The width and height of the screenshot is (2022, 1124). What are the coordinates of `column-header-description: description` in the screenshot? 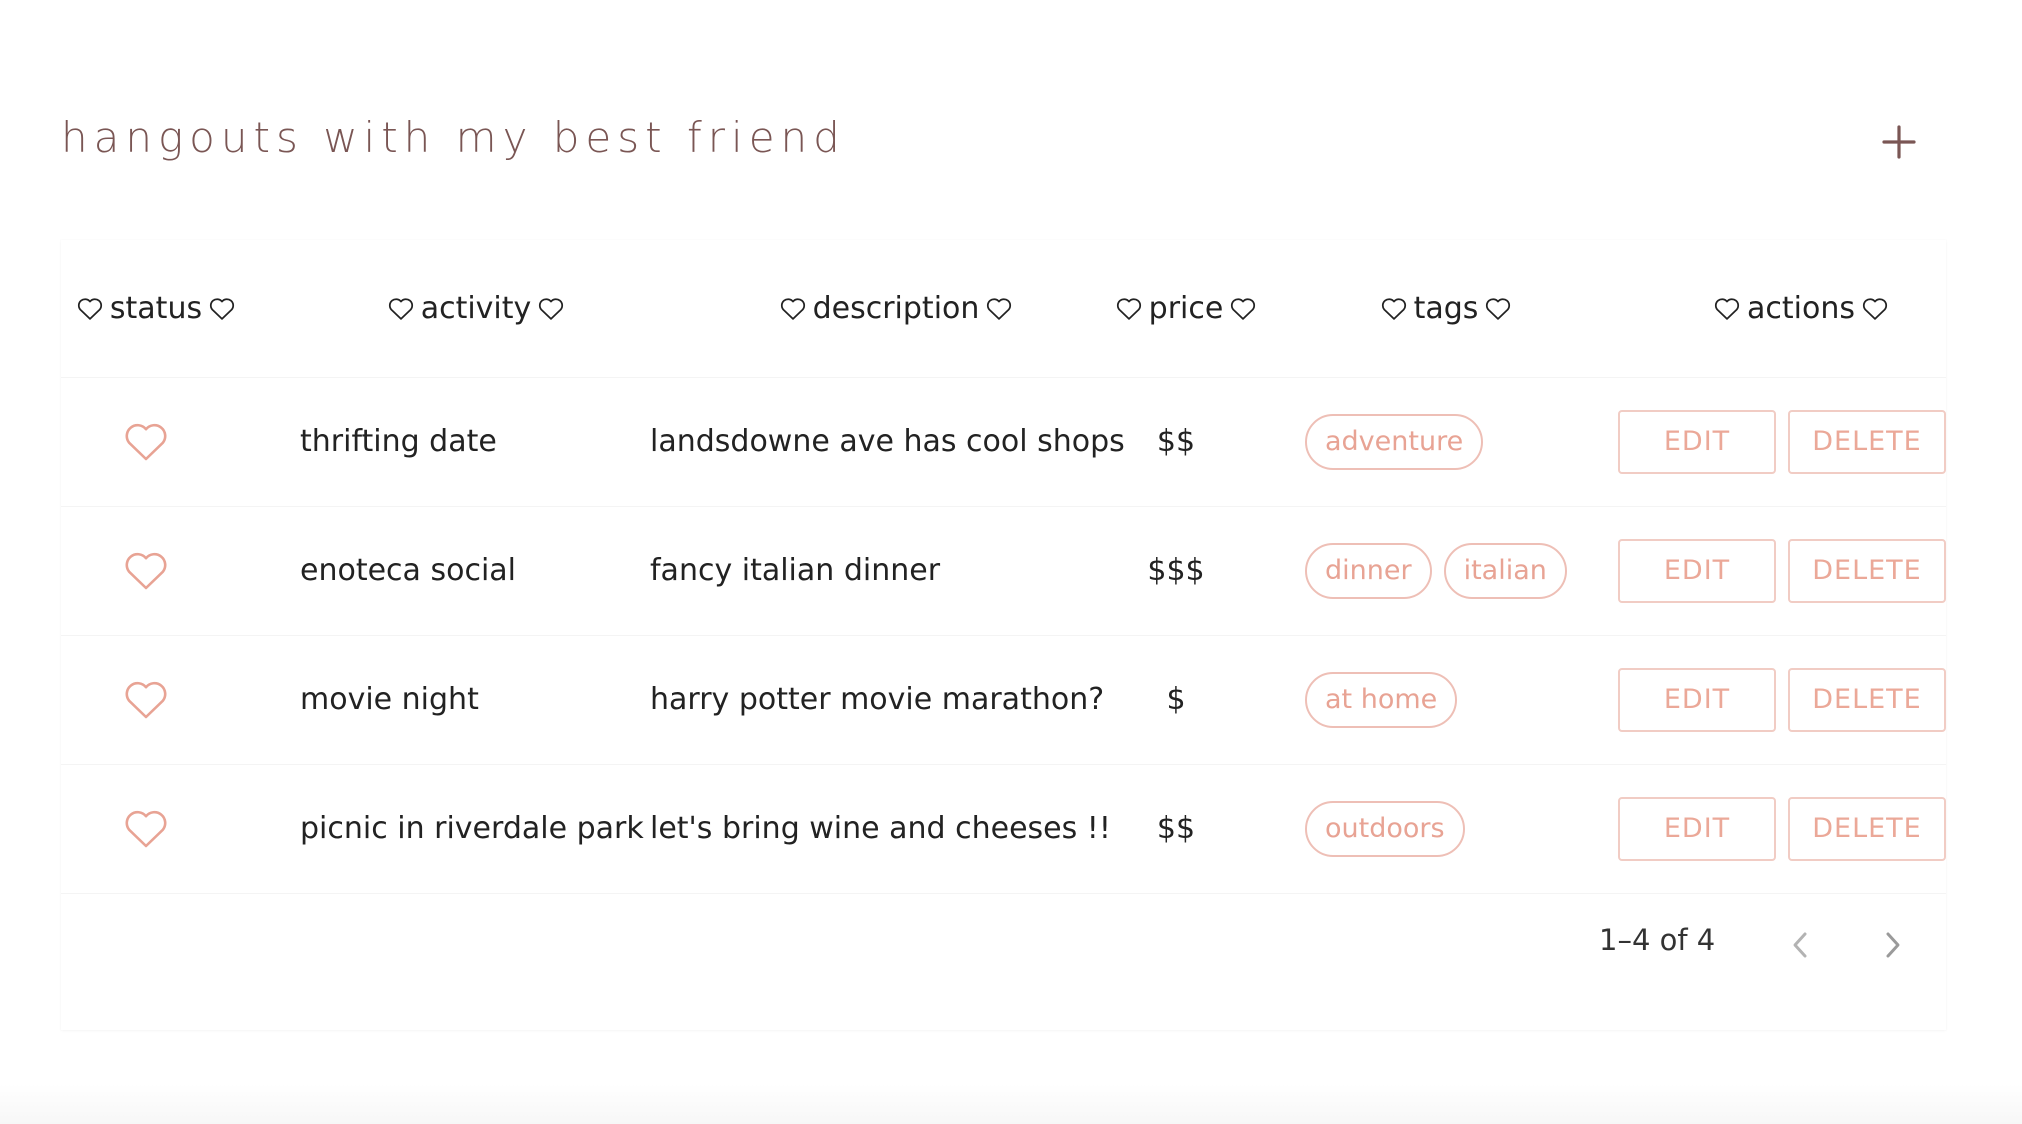 It's located at (896, 308).